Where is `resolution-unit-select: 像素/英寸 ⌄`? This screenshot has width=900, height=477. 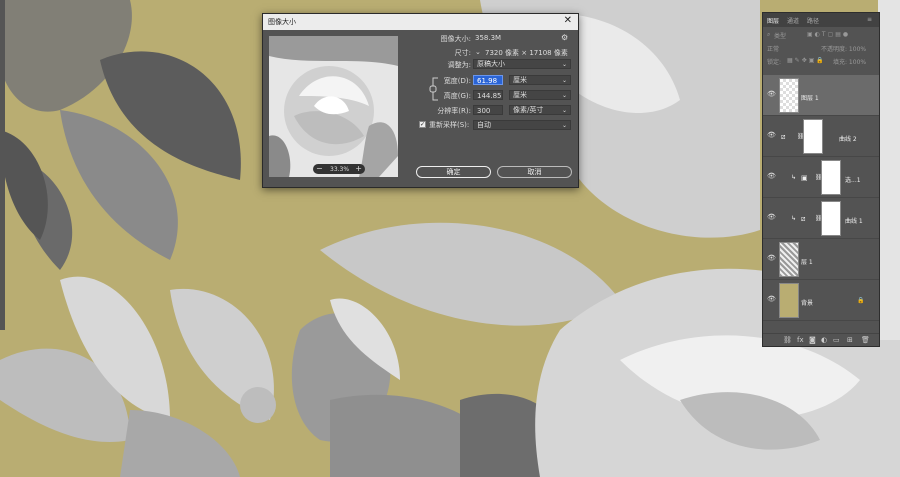 resolution-unit-select: 像素/英寸 ⌄ is located at coordinates (540, 110).